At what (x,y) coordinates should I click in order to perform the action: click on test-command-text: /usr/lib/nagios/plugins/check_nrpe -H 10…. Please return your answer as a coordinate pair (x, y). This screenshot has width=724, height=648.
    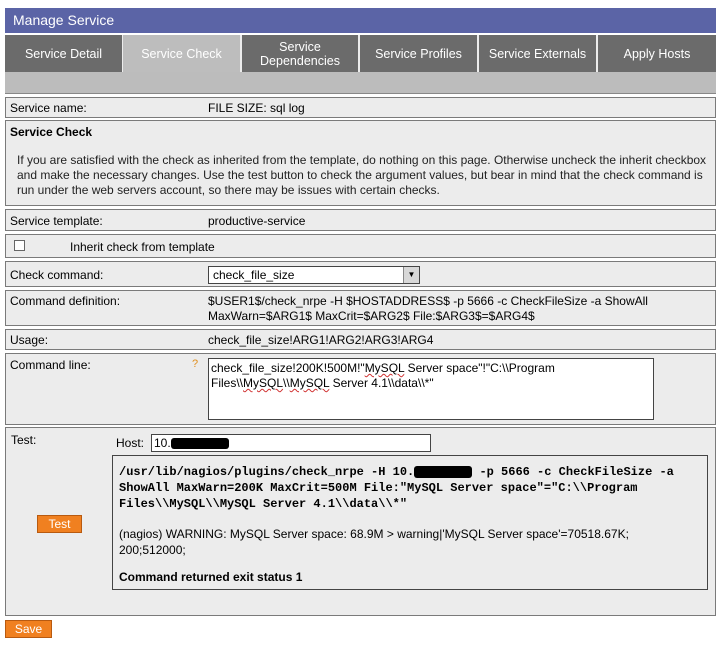
    Looking at the image, I should click on (267, 472).